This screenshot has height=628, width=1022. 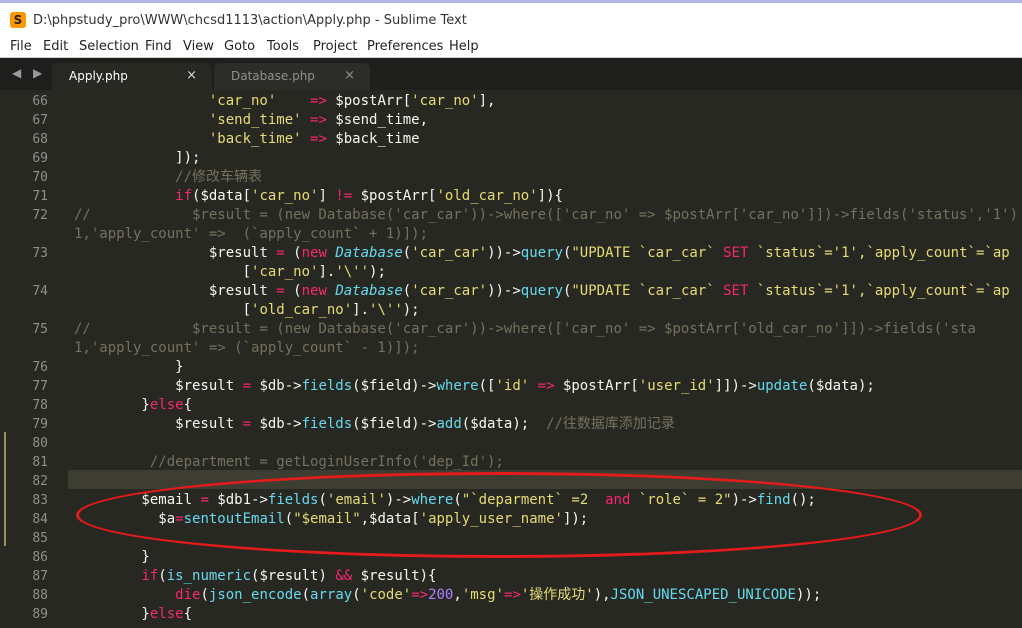 What do you see at coordinates (285, 101) in the screenshot?
I see `code-line: 'car_no' => $postArr['car_no'],` at bounding box center [285, 101].